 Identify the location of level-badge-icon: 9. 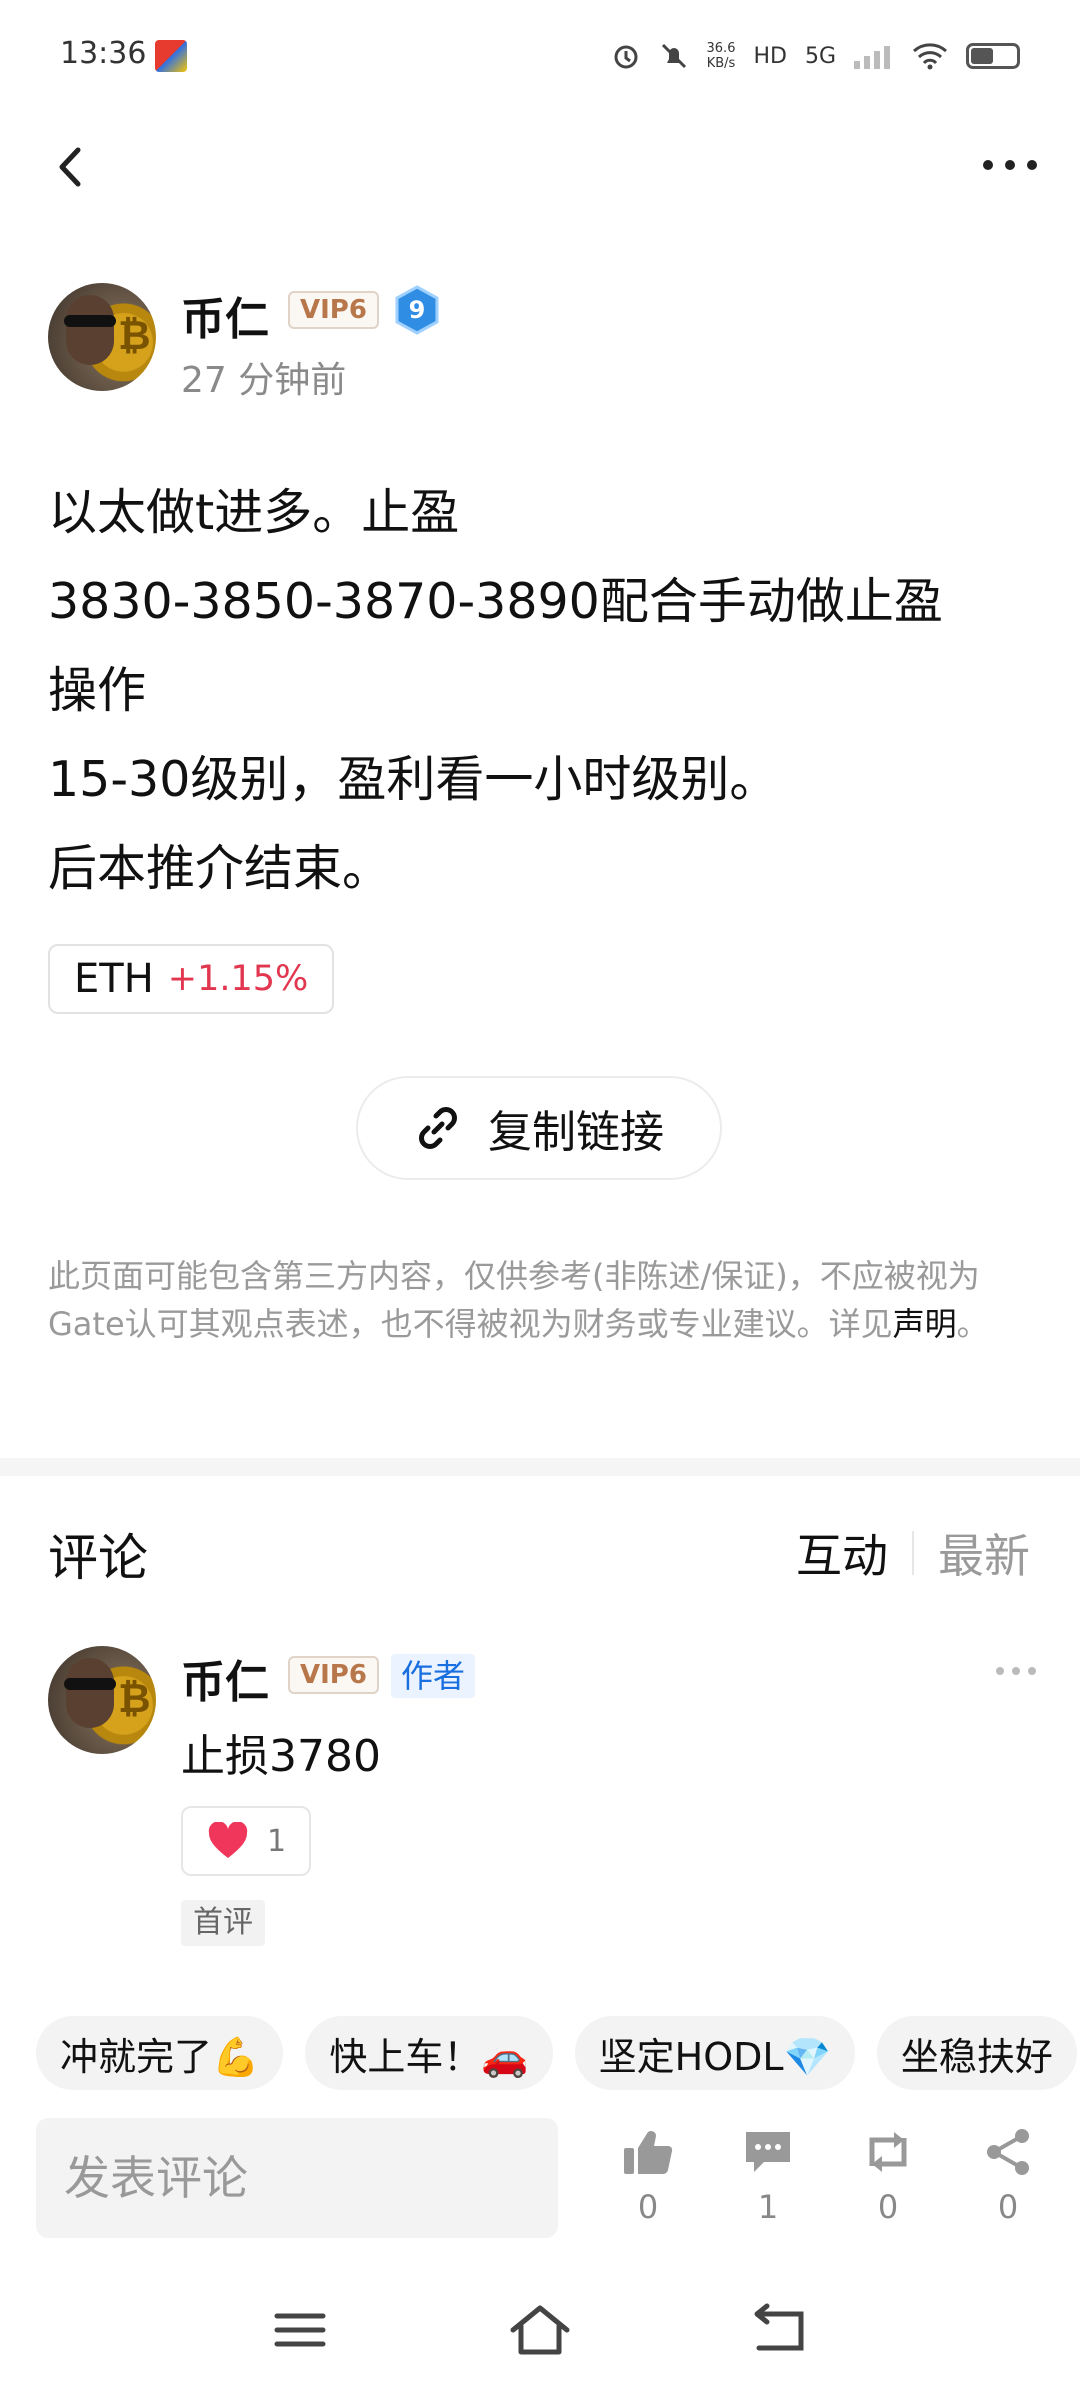
(417, 310).